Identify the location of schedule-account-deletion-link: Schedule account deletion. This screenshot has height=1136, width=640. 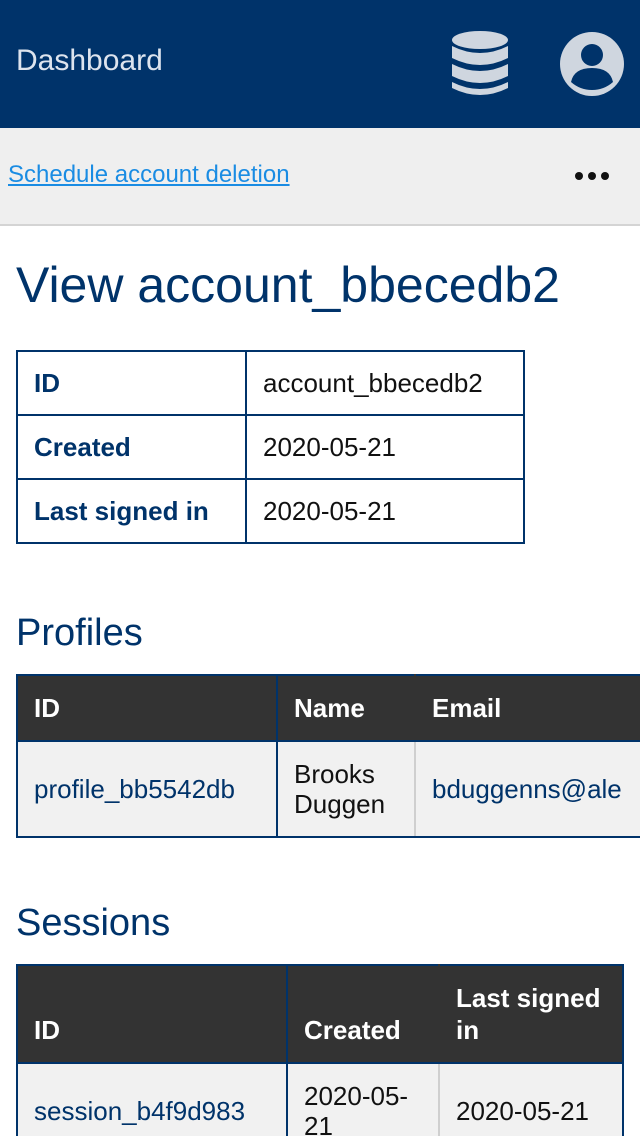
(149, 175).